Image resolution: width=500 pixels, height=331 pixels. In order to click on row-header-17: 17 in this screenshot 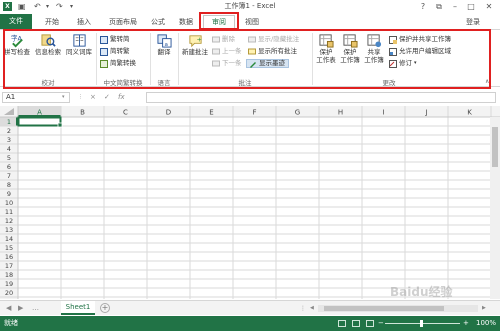, I will do `click(9, 266)`.